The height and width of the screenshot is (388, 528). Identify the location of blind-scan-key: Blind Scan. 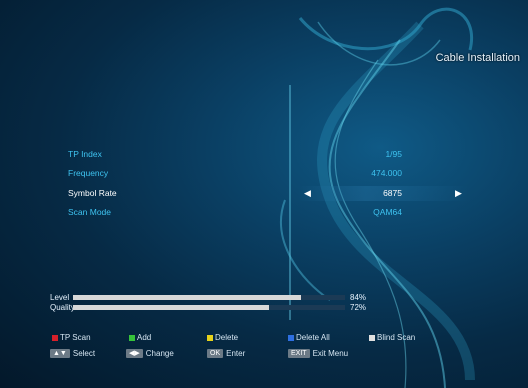
(392, 337).